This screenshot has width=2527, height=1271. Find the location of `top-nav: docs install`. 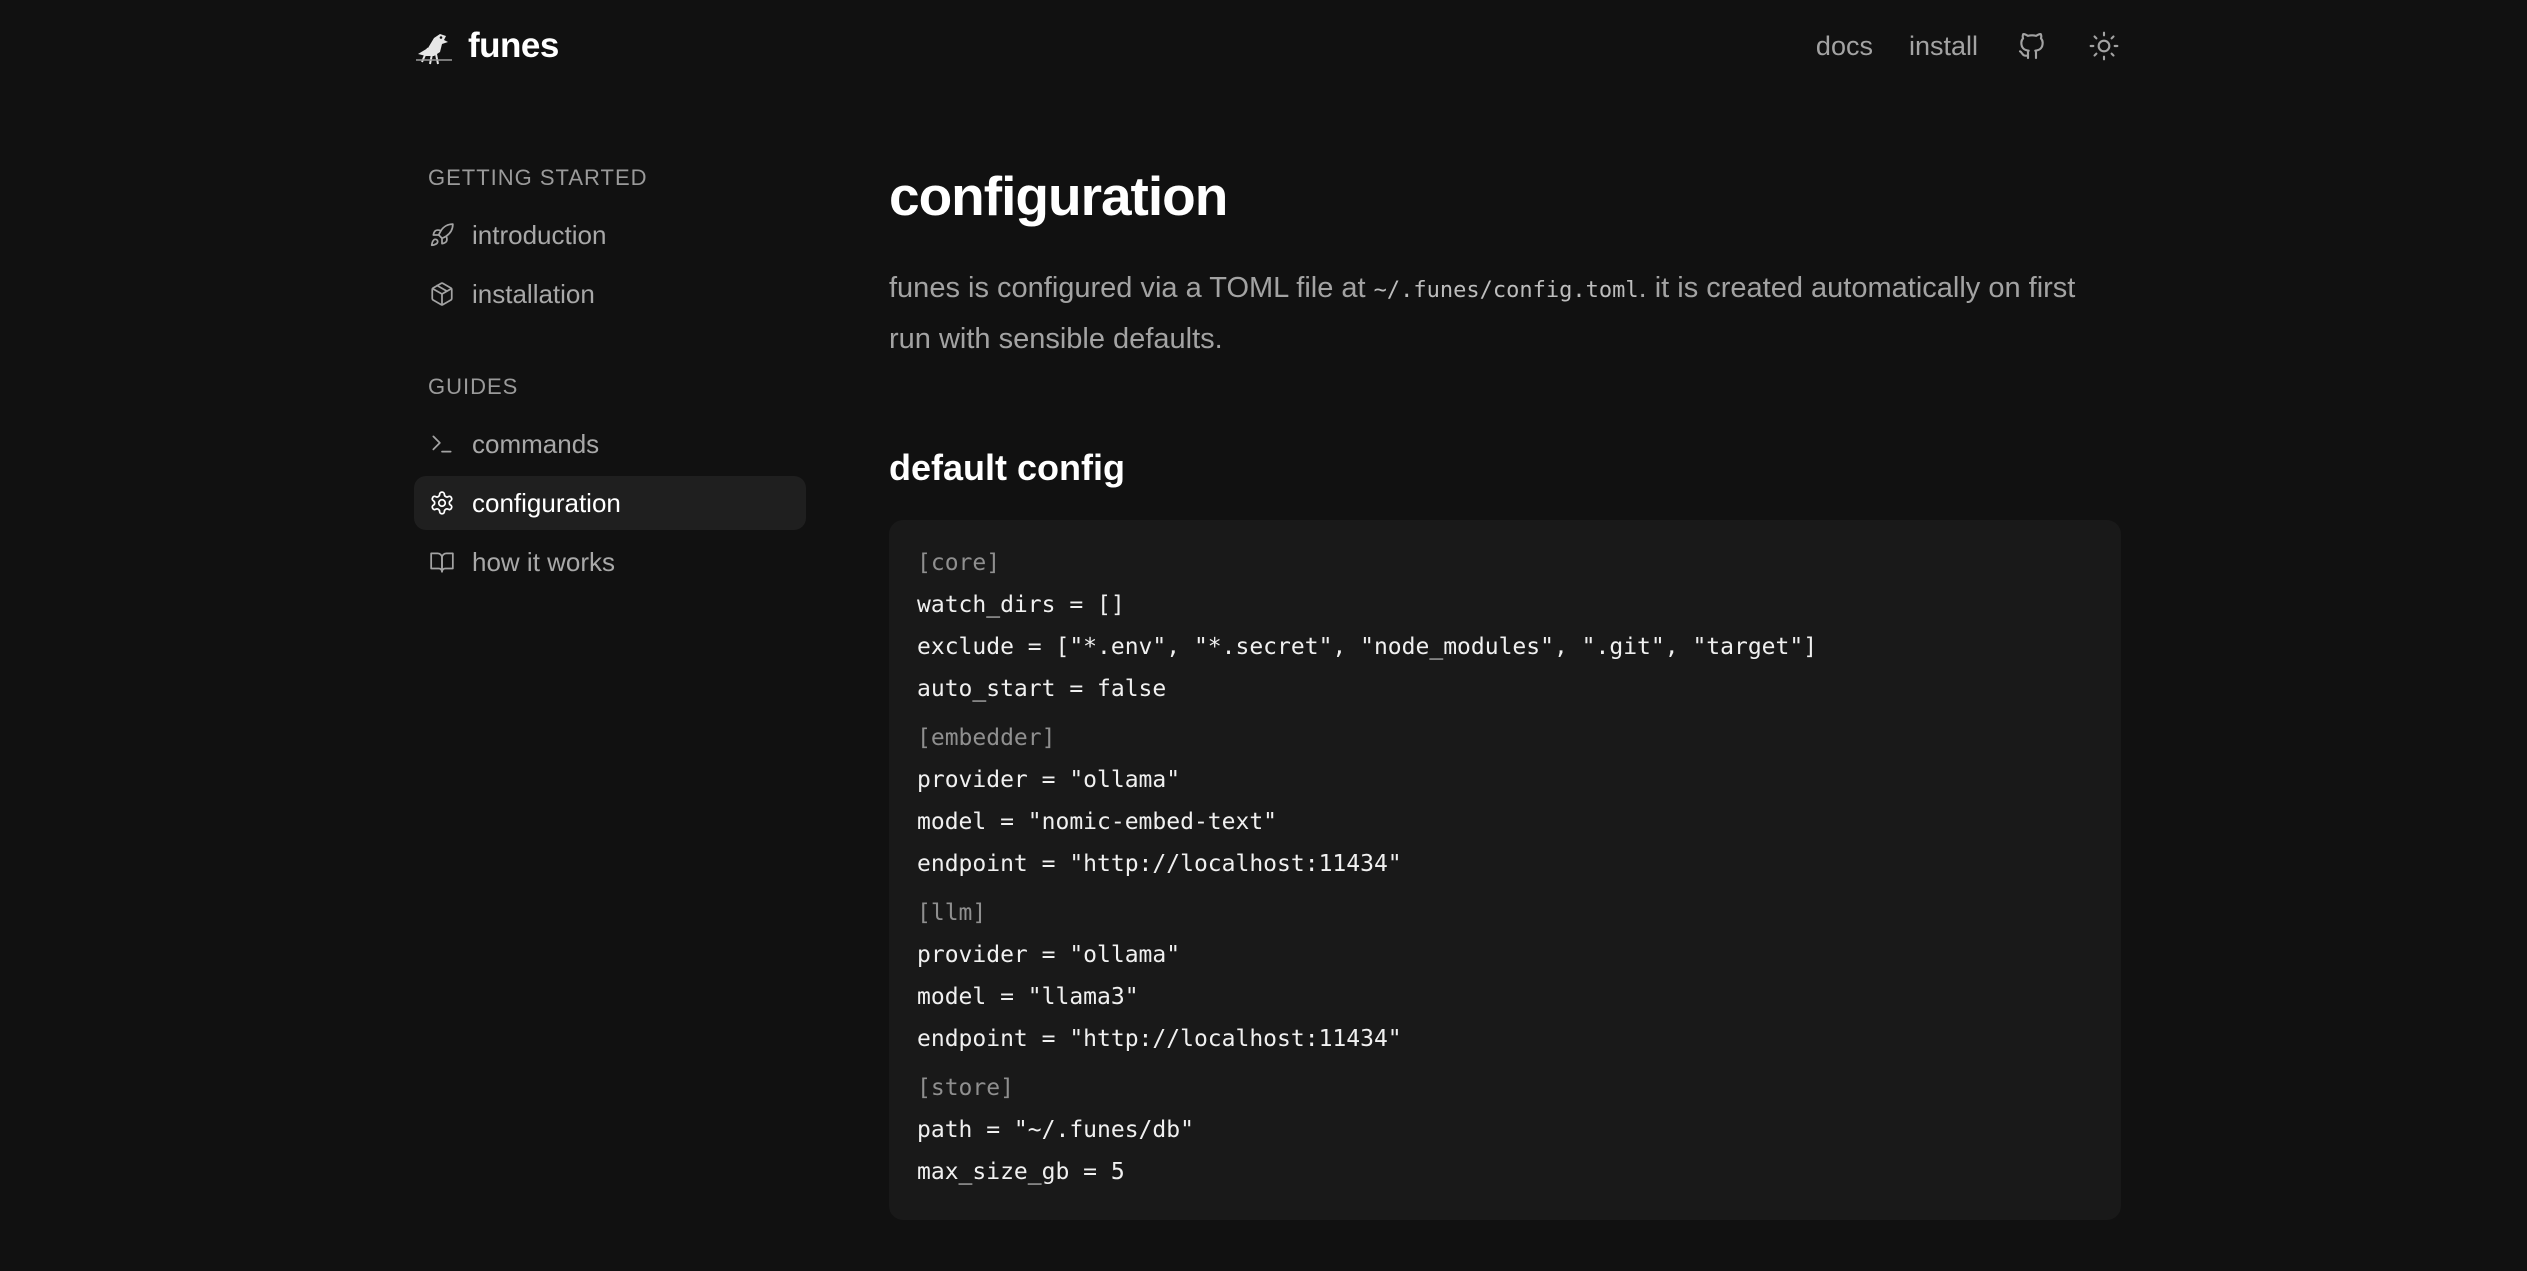

top-nav: docs install is located at coordinates (1969, 46).